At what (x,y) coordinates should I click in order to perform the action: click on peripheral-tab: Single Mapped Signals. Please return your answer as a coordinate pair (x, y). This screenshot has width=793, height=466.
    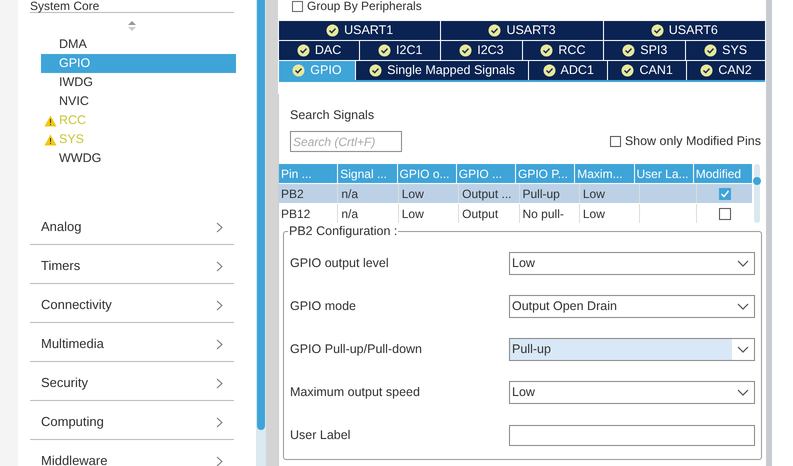
    Looking at the image, I should click on (442, 70).